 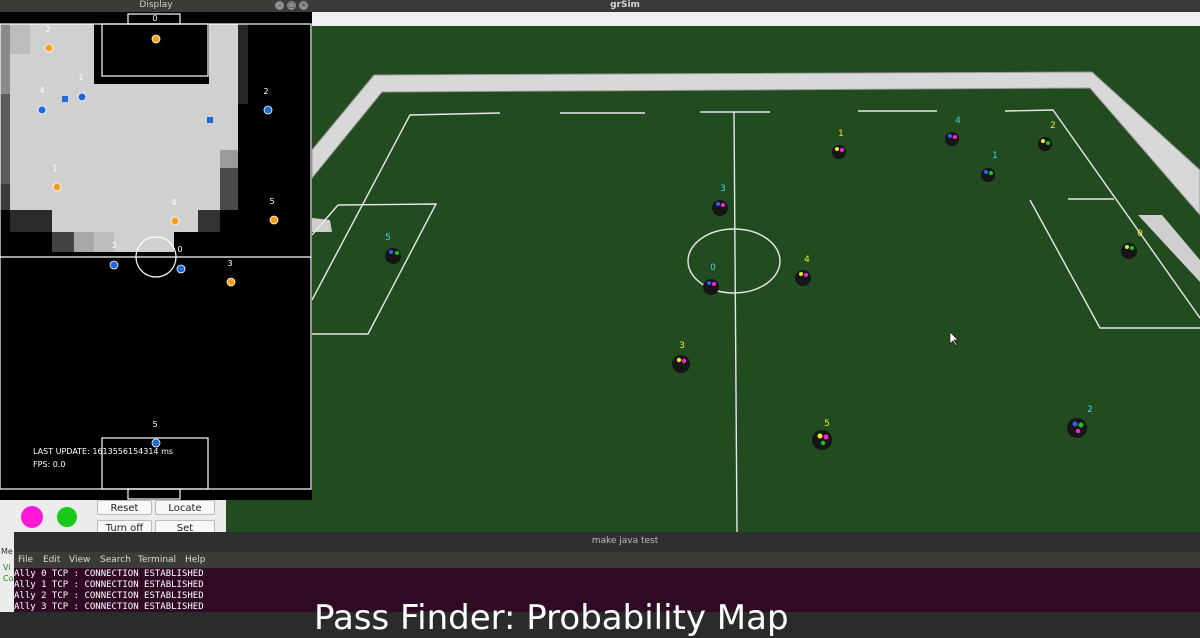 What do you see at coordinates (185, 507) in the screenshot?
I see `locate-button: Locate` at bounding box center [185, 507].